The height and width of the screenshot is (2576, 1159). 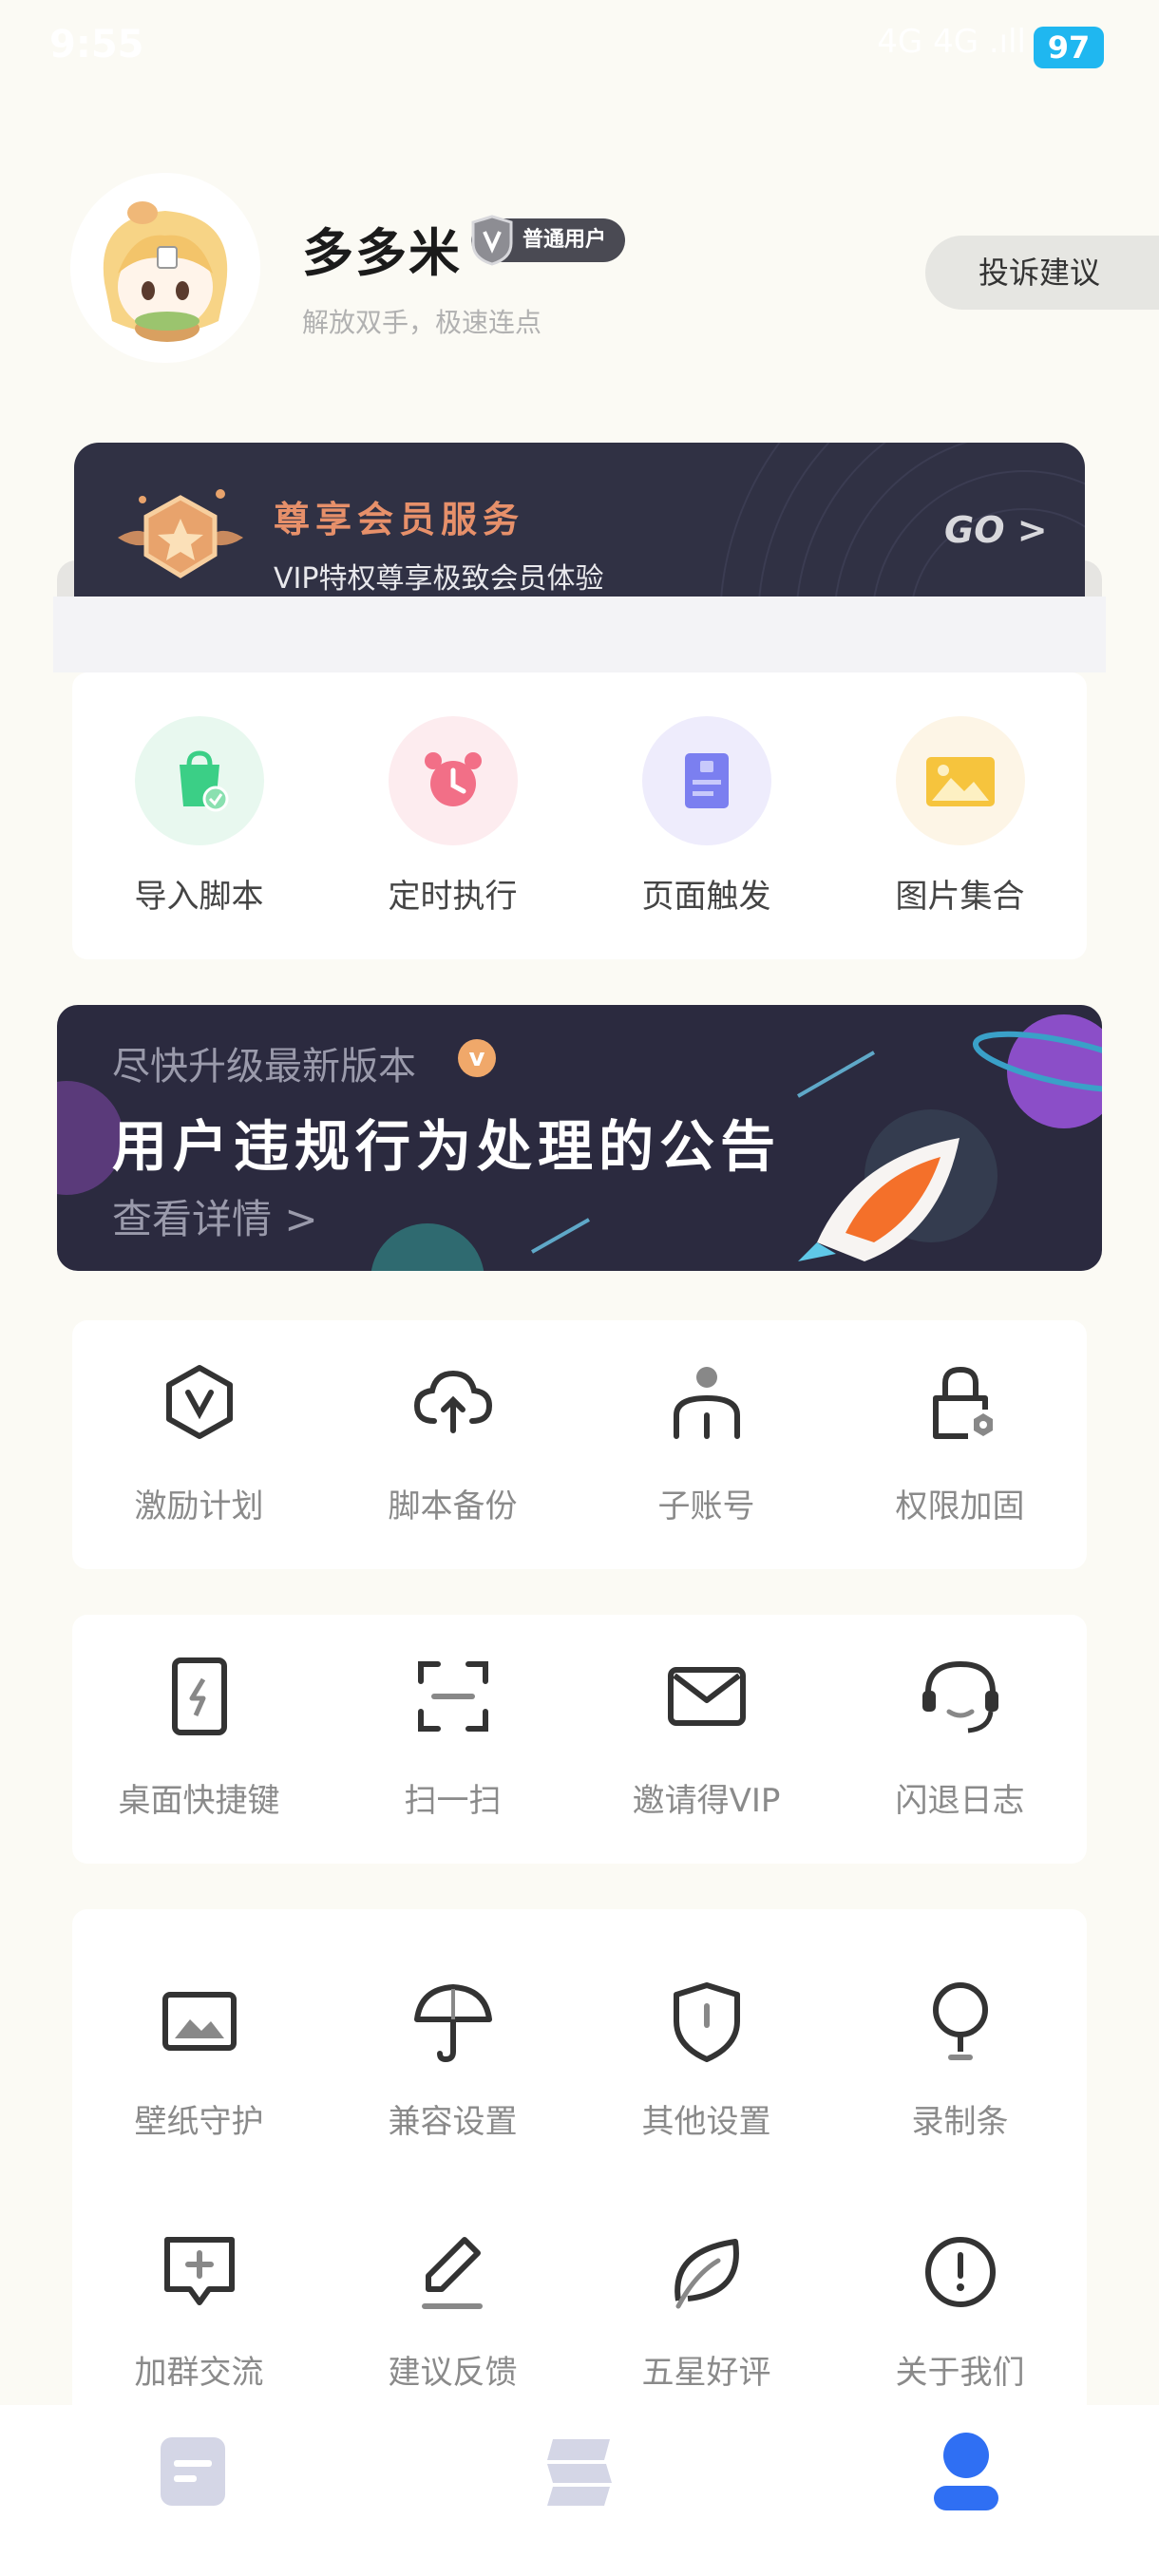 What do you see at coordinates (579, 47) in the screenshot?
I see `status-bar: 9:55 4G 4G .ıll 97` at bounding box center [579, 47].